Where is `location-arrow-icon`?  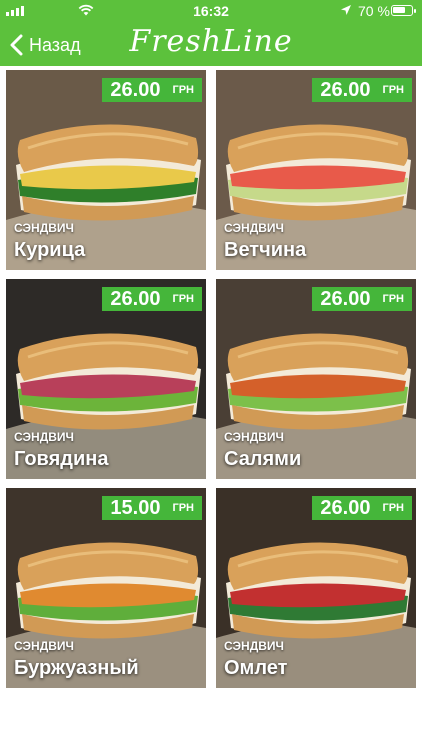 location-arrow-icon is located at coordinates (346, 10).